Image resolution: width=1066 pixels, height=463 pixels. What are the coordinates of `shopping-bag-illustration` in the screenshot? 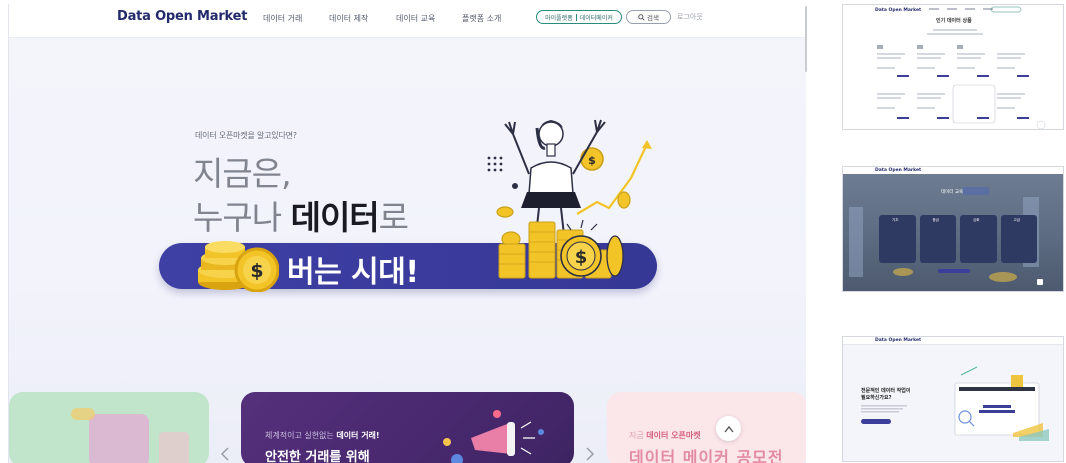 It's located at (130, 435).